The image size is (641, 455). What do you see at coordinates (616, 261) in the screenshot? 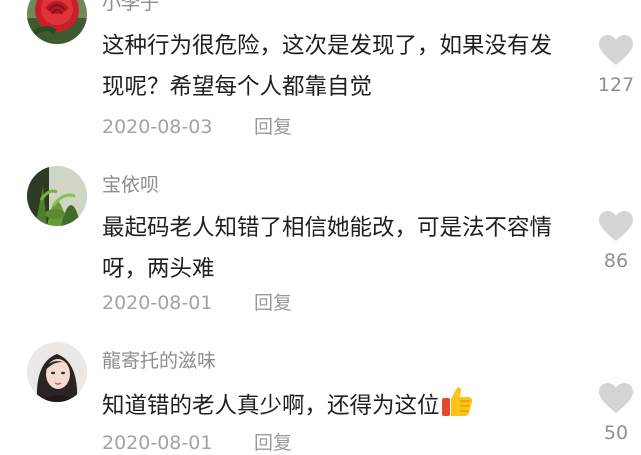
I see `like-count: 86` at bounding box center [616, 261].